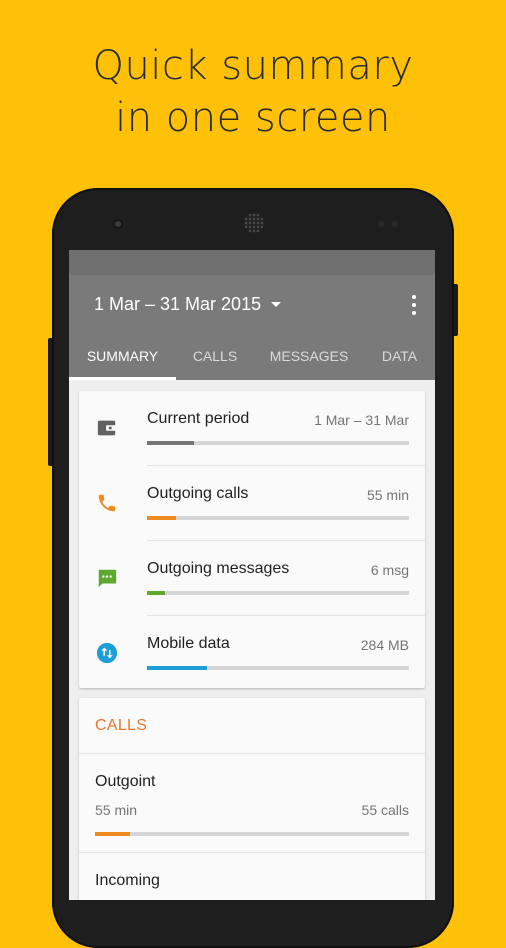 The height and width of the screenshot is (948, 506). What do you see at coordinates (384, 645) in the screenshot?
I see `summary-value: 284 MB` at bounding box center [384, 645].